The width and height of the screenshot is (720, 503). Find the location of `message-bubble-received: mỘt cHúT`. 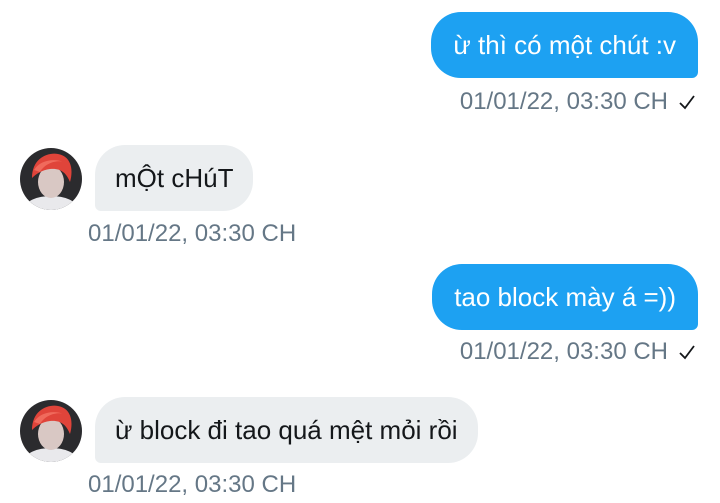

message-bubble-received: mỘt cHúT is located at coordinates (174, 178).